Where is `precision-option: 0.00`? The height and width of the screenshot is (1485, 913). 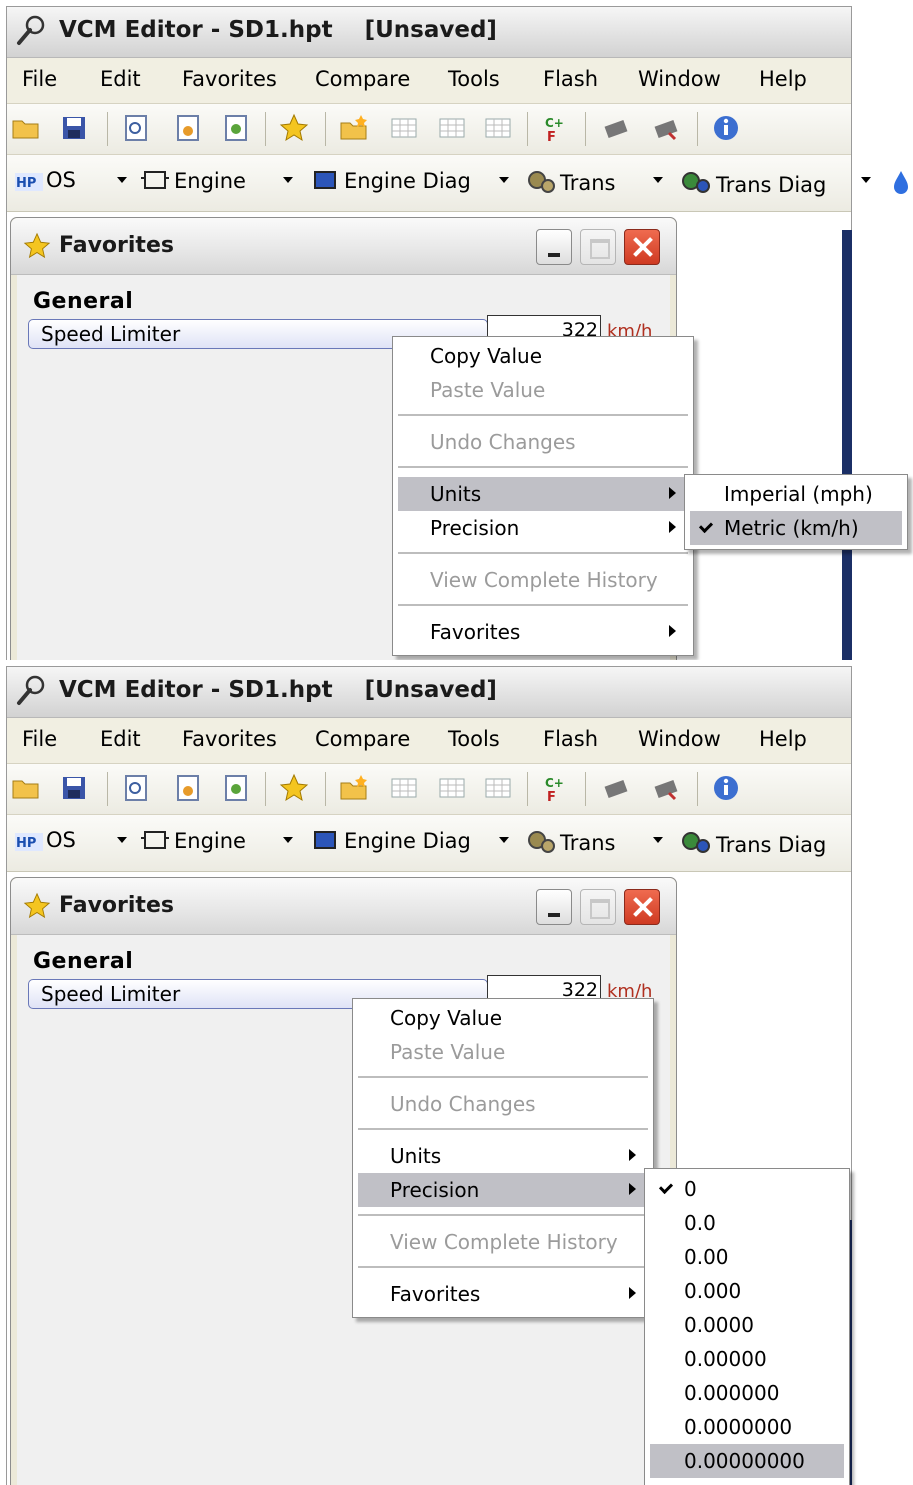 precision-option: 0.00 is located at coordinates (747, 1257).